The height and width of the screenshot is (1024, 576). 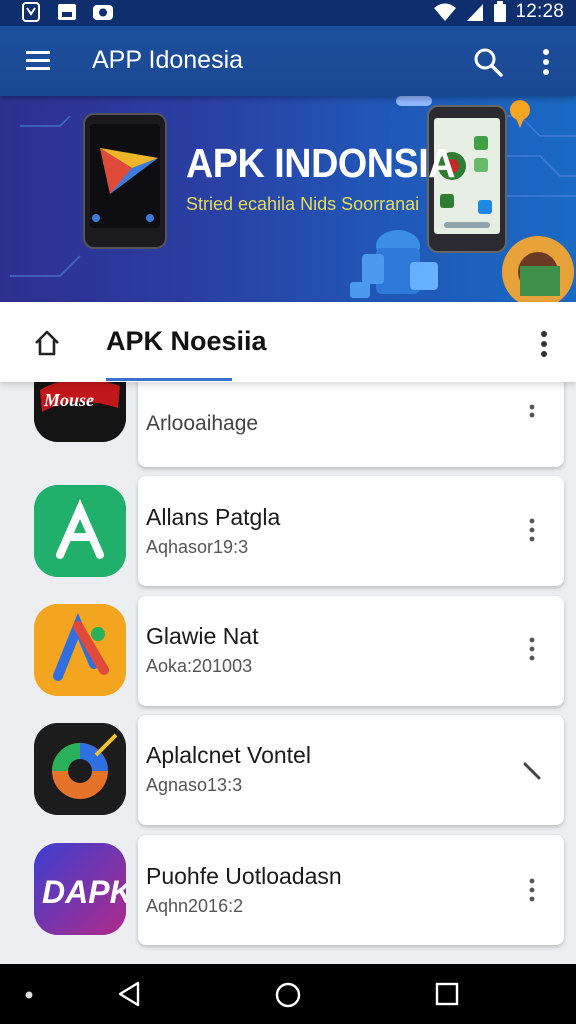 I want to click on back-icon, so click(x=130, y=994).